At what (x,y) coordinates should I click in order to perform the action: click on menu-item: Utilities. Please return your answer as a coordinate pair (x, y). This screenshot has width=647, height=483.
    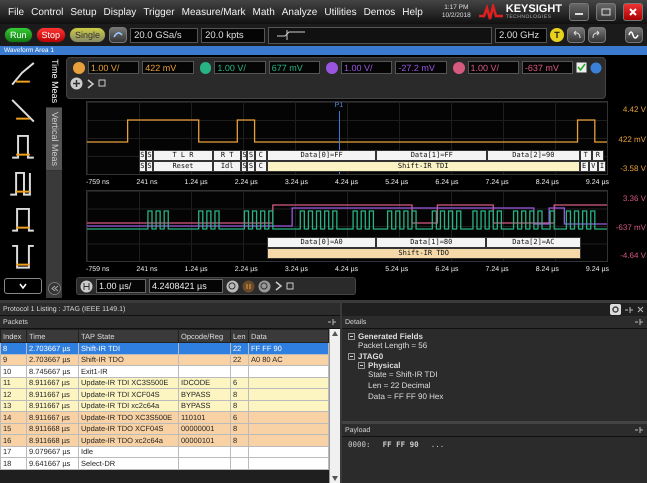
    Looking at the image, I should click on (340, 12).